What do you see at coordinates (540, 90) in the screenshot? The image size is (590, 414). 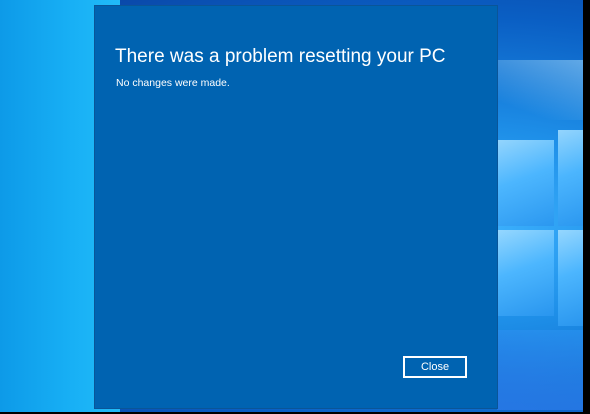 I see `wallpaper-light-beam` at bounding box center [540, 90].